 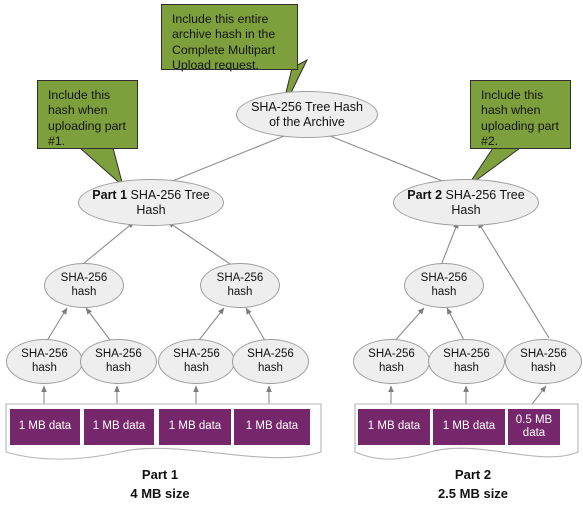 I want to click on callout-part1-line-4: #1., so click(x=57, y=141).